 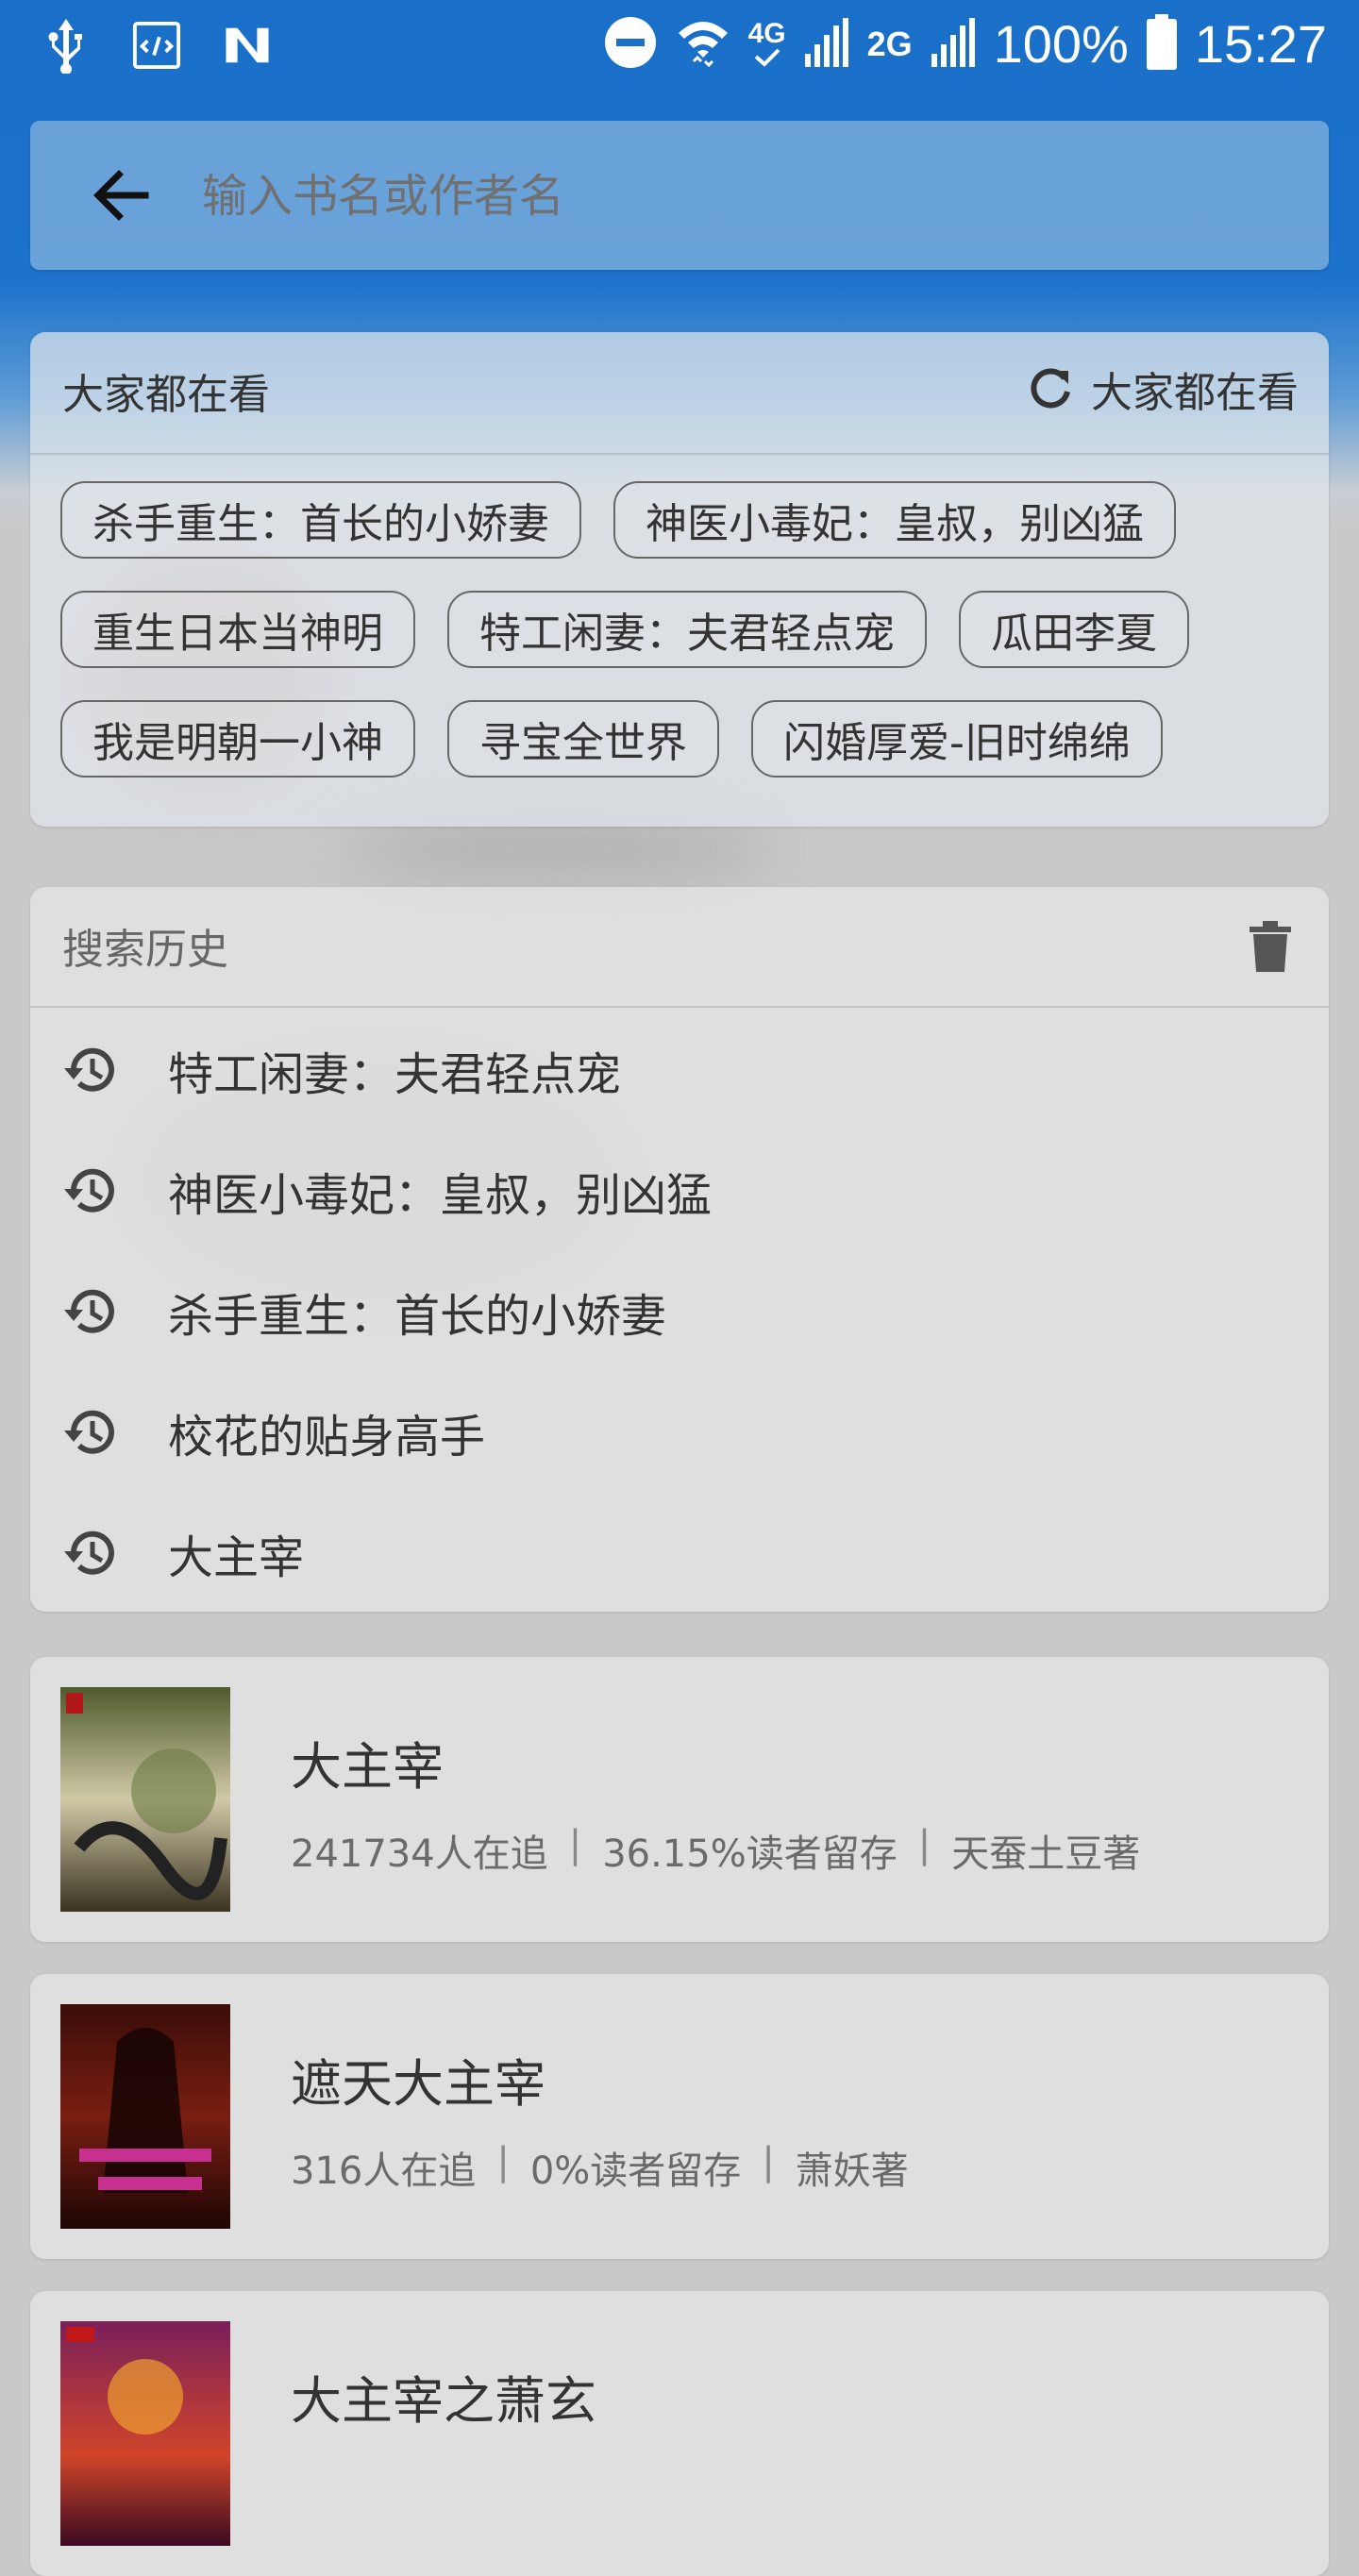 What do you see at coordinates (166, 395) in the screenshot?
I see `hot-searches-title: 大家都在看` at bounding box center [166, 395].